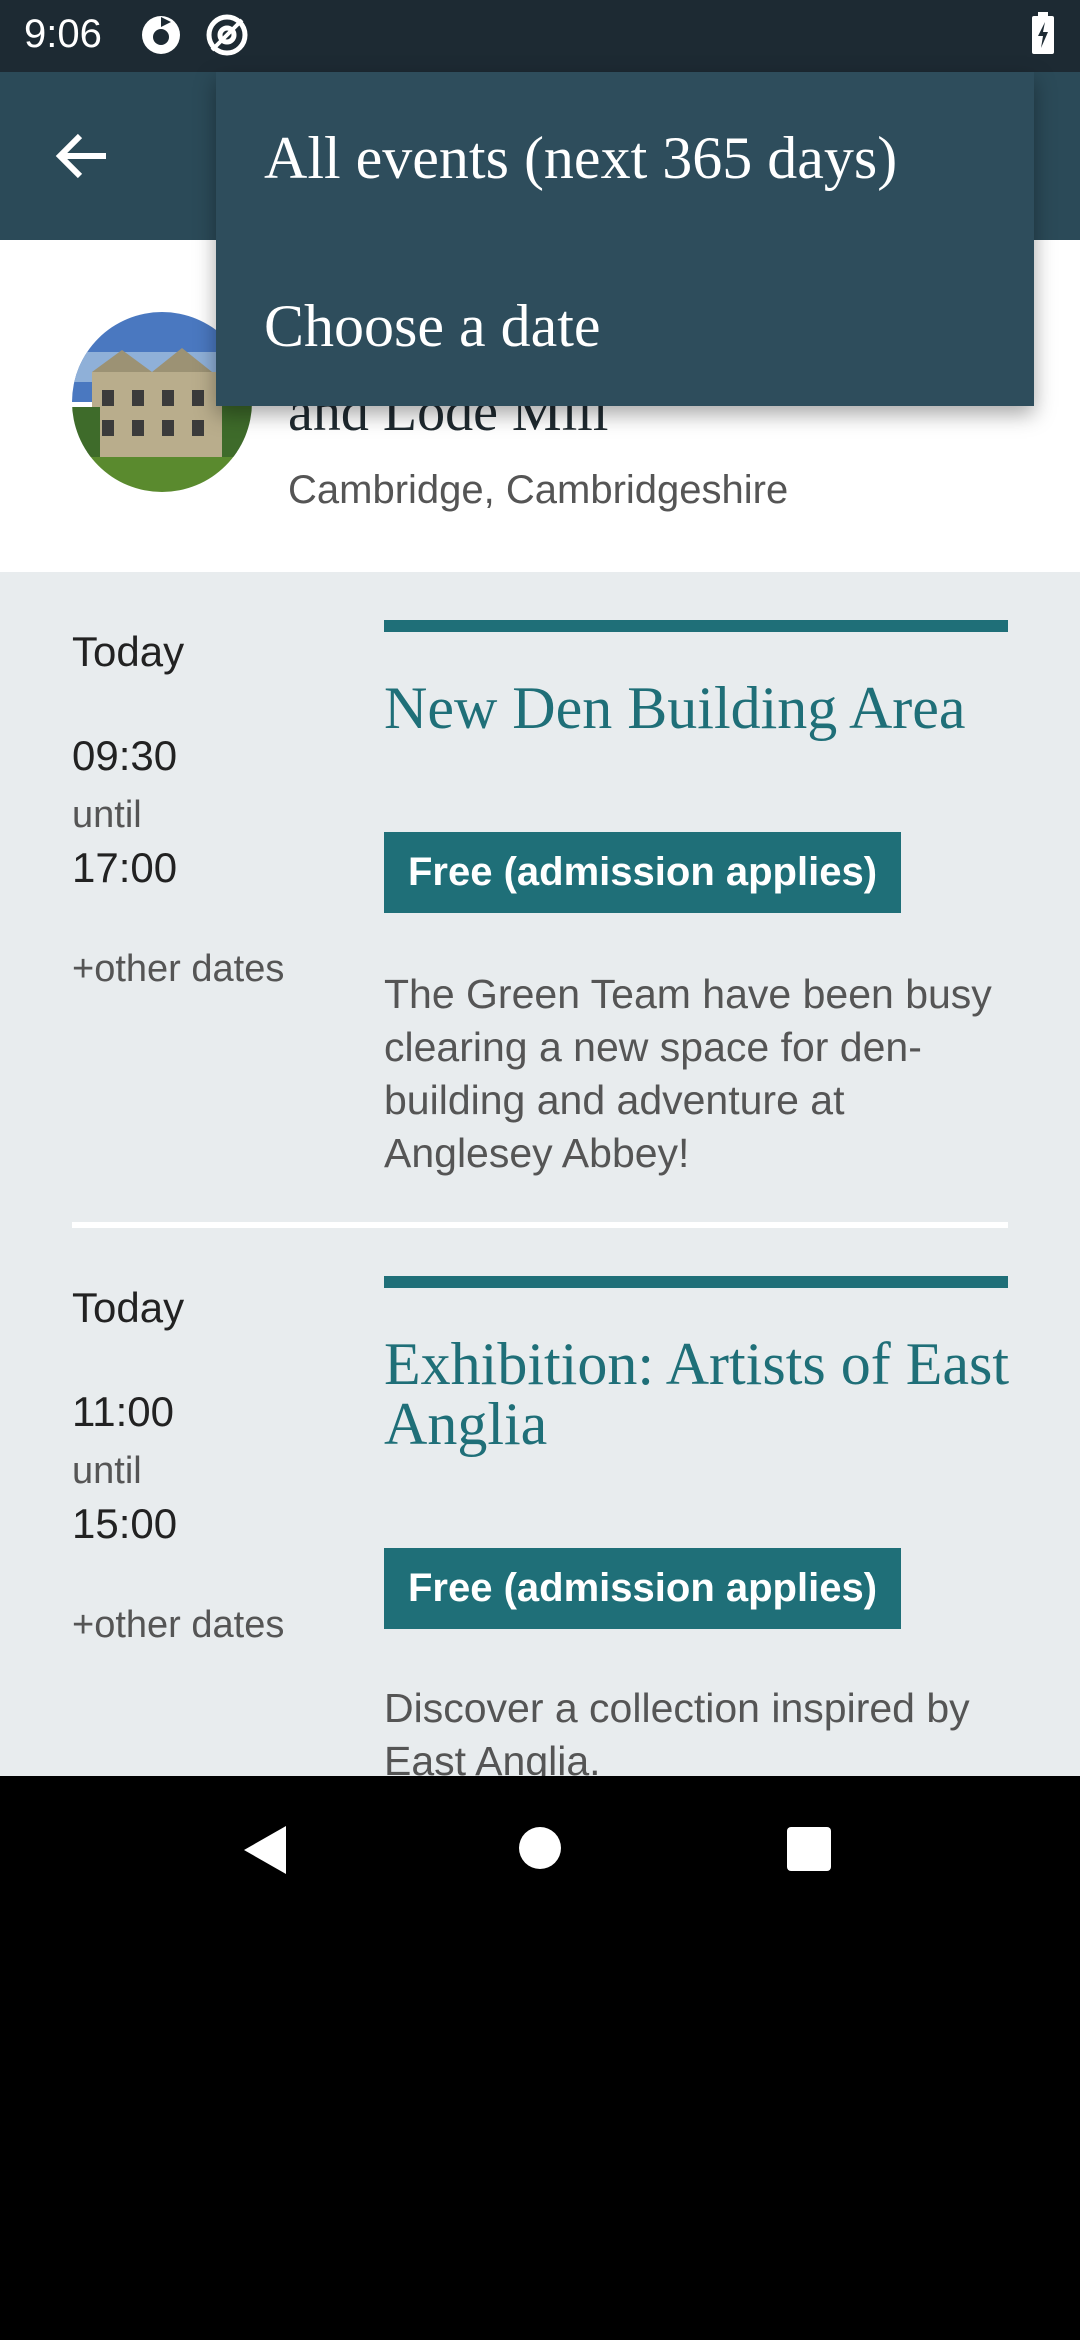 This screenshot has width=1080, height=2340. I want to click on arrow-left-icon, so click(80, 156).